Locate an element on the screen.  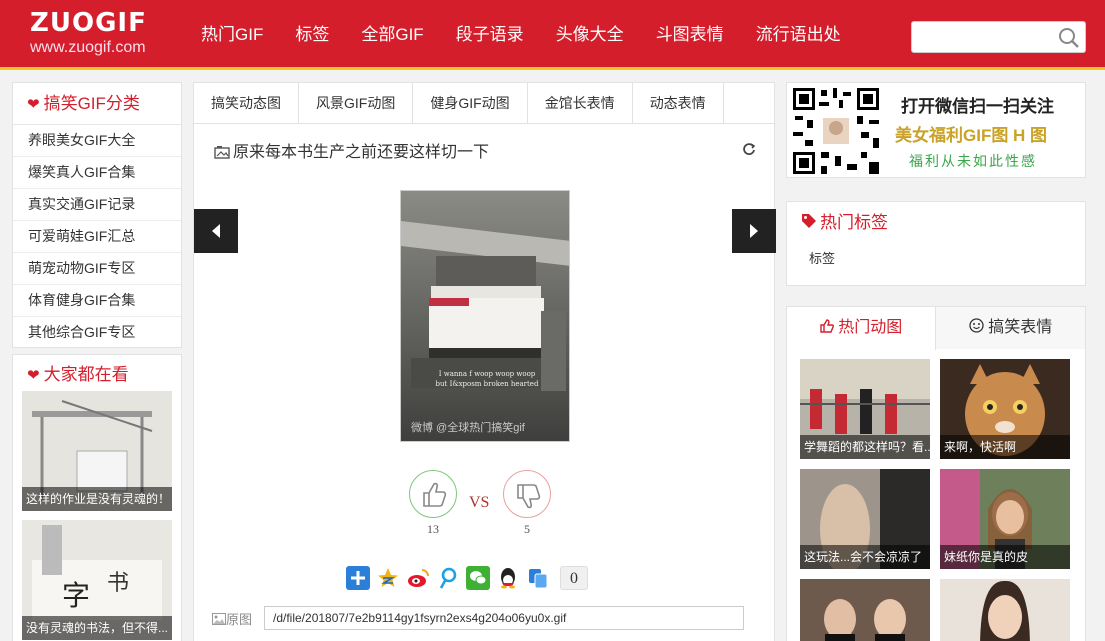
nav-item-all-gif: 全部GIF is located at coordinates (392, 33).